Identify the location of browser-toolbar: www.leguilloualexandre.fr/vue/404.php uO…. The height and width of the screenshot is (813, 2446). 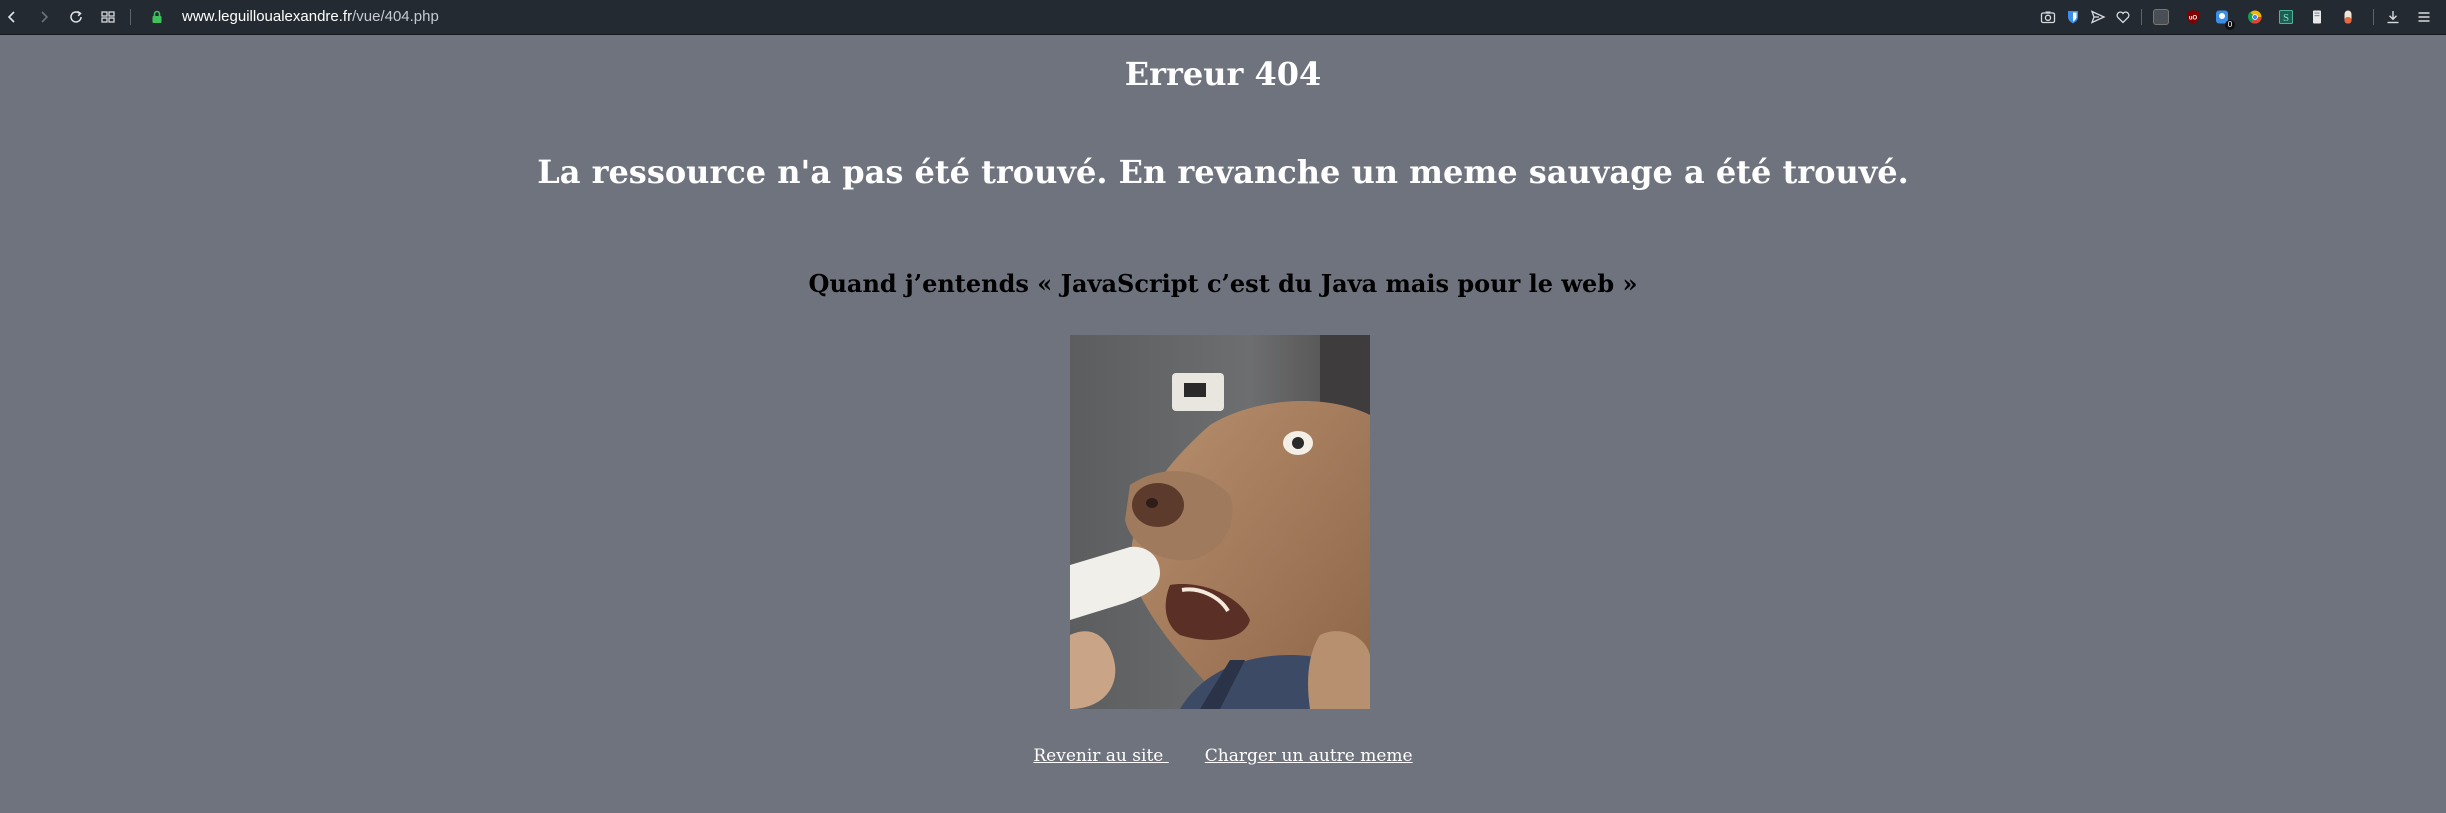
(1223, 17).